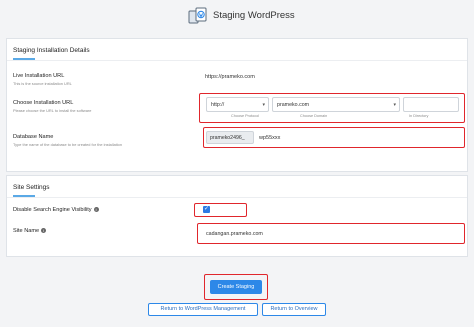  I want to click on choose-url-label: Choose Installation URL, so click(43, 103).